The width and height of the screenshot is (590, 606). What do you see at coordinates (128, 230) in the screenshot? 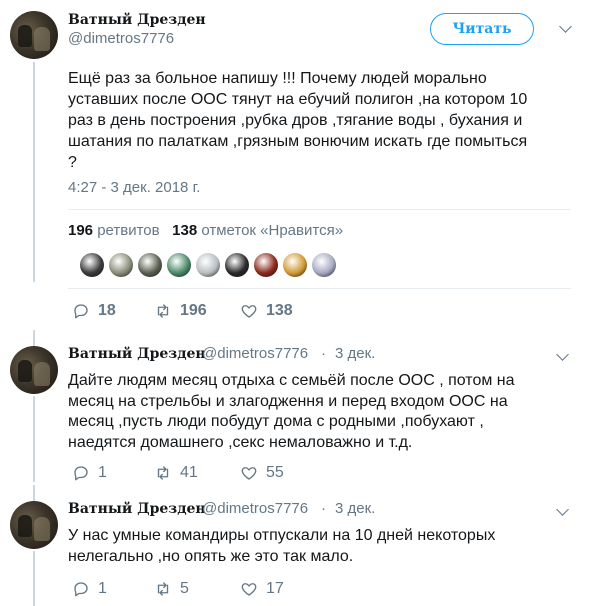
I see `retweets-label: ретвитов` at bounding box center [128, 230].